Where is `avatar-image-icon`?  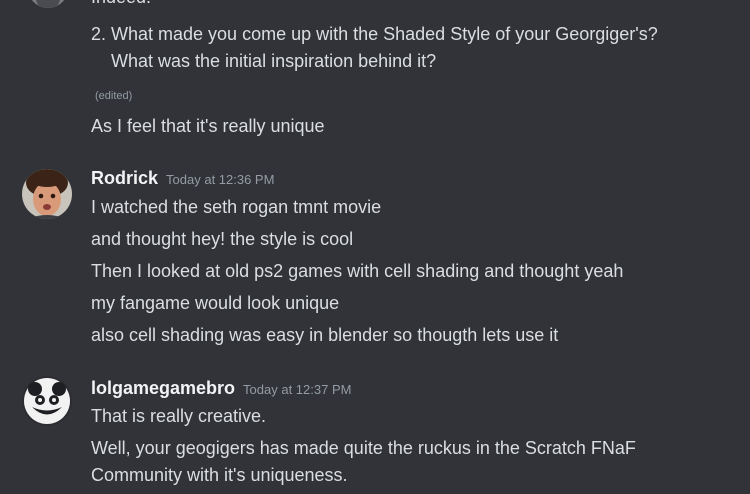 avatar-image-icon is located at coordinates (48, 4).